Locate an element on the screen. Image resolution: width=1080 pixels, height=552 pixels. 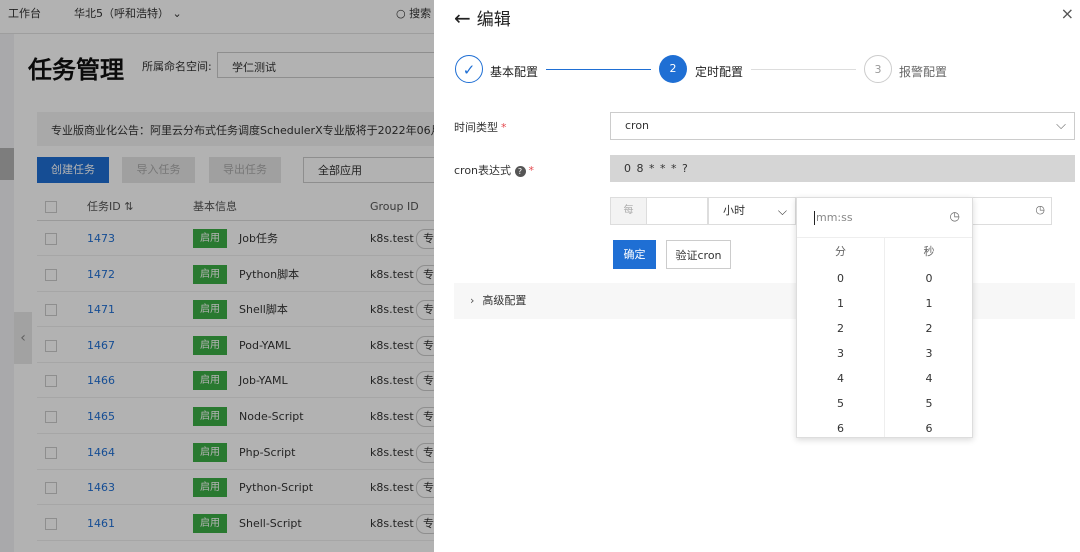
minute-option: 5 is located at coordinates (840, 403).